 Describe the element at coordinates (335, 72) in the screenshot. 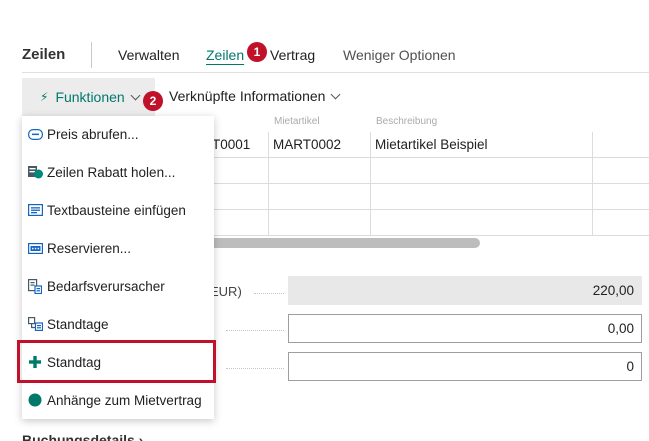

I see `header-rule` at that location.